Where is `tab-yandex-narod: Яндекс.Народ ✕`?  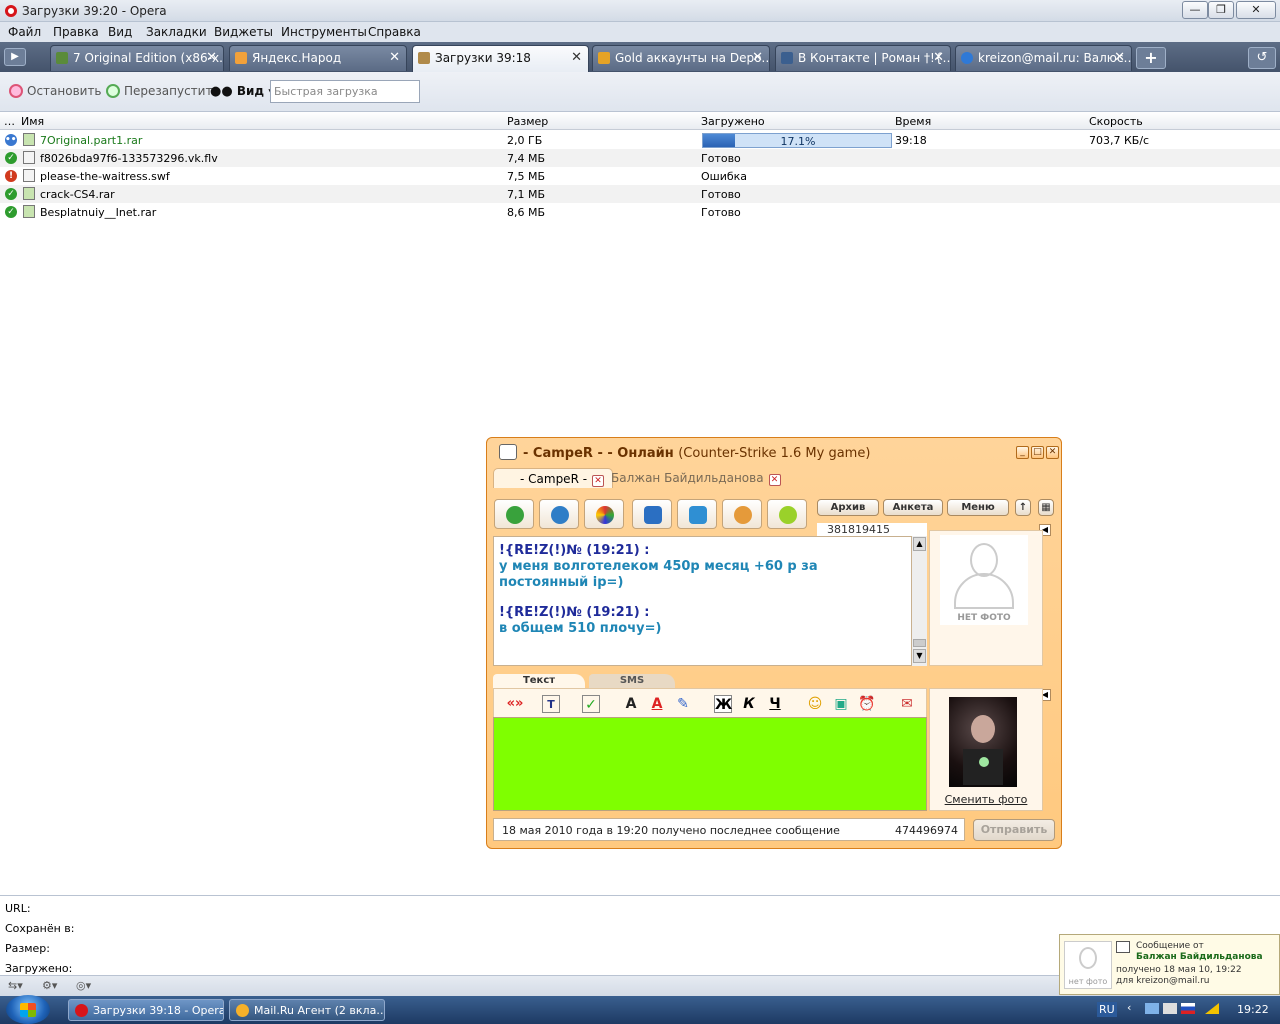 tab-yandex-narod: Яндекс.Народ ✕ is located at coordinates (318, 58).